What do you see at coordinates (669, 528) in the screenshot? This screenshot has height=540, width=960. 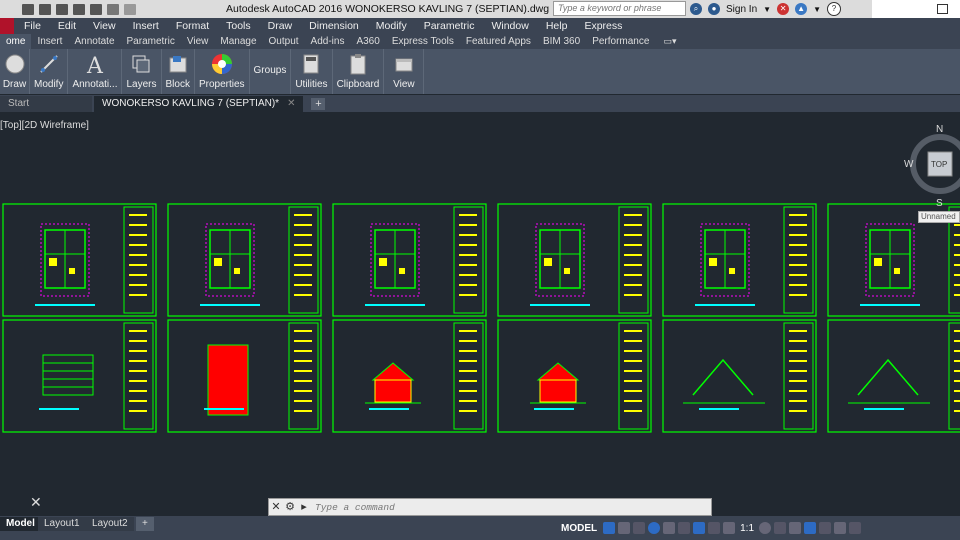 I see `isodraft-icon` at bounding box center [669, 528].